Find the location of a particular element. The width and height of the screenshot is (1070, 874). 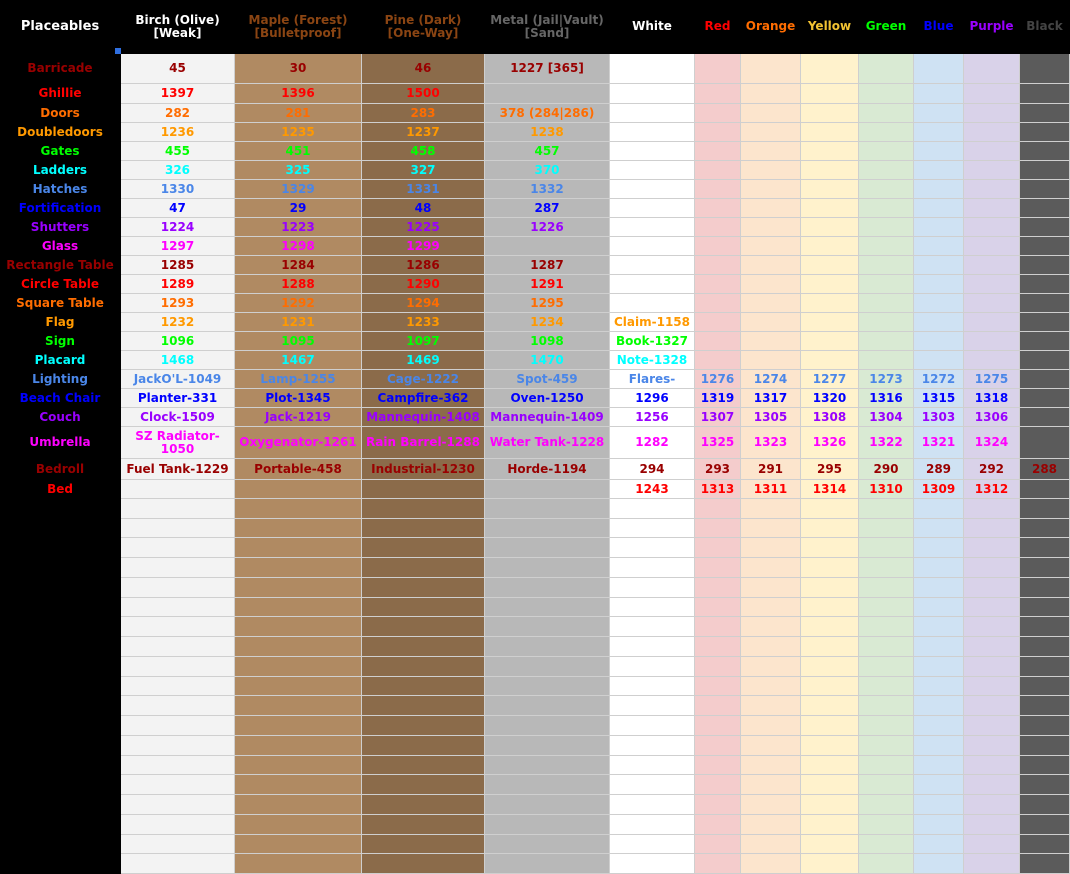

table-cell: 1277 is located at coordinates (830, 379).